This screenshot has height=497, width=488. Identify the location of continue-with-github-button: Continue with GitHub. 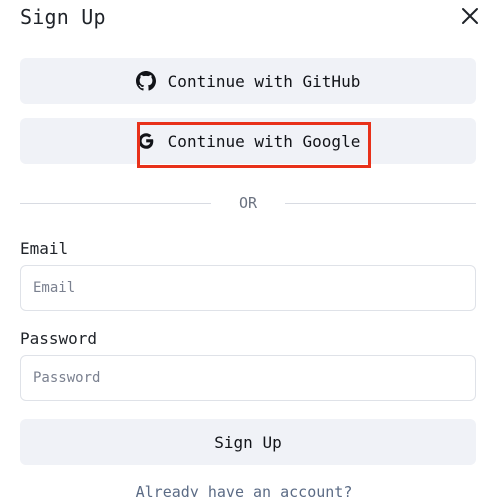
(248, 81).